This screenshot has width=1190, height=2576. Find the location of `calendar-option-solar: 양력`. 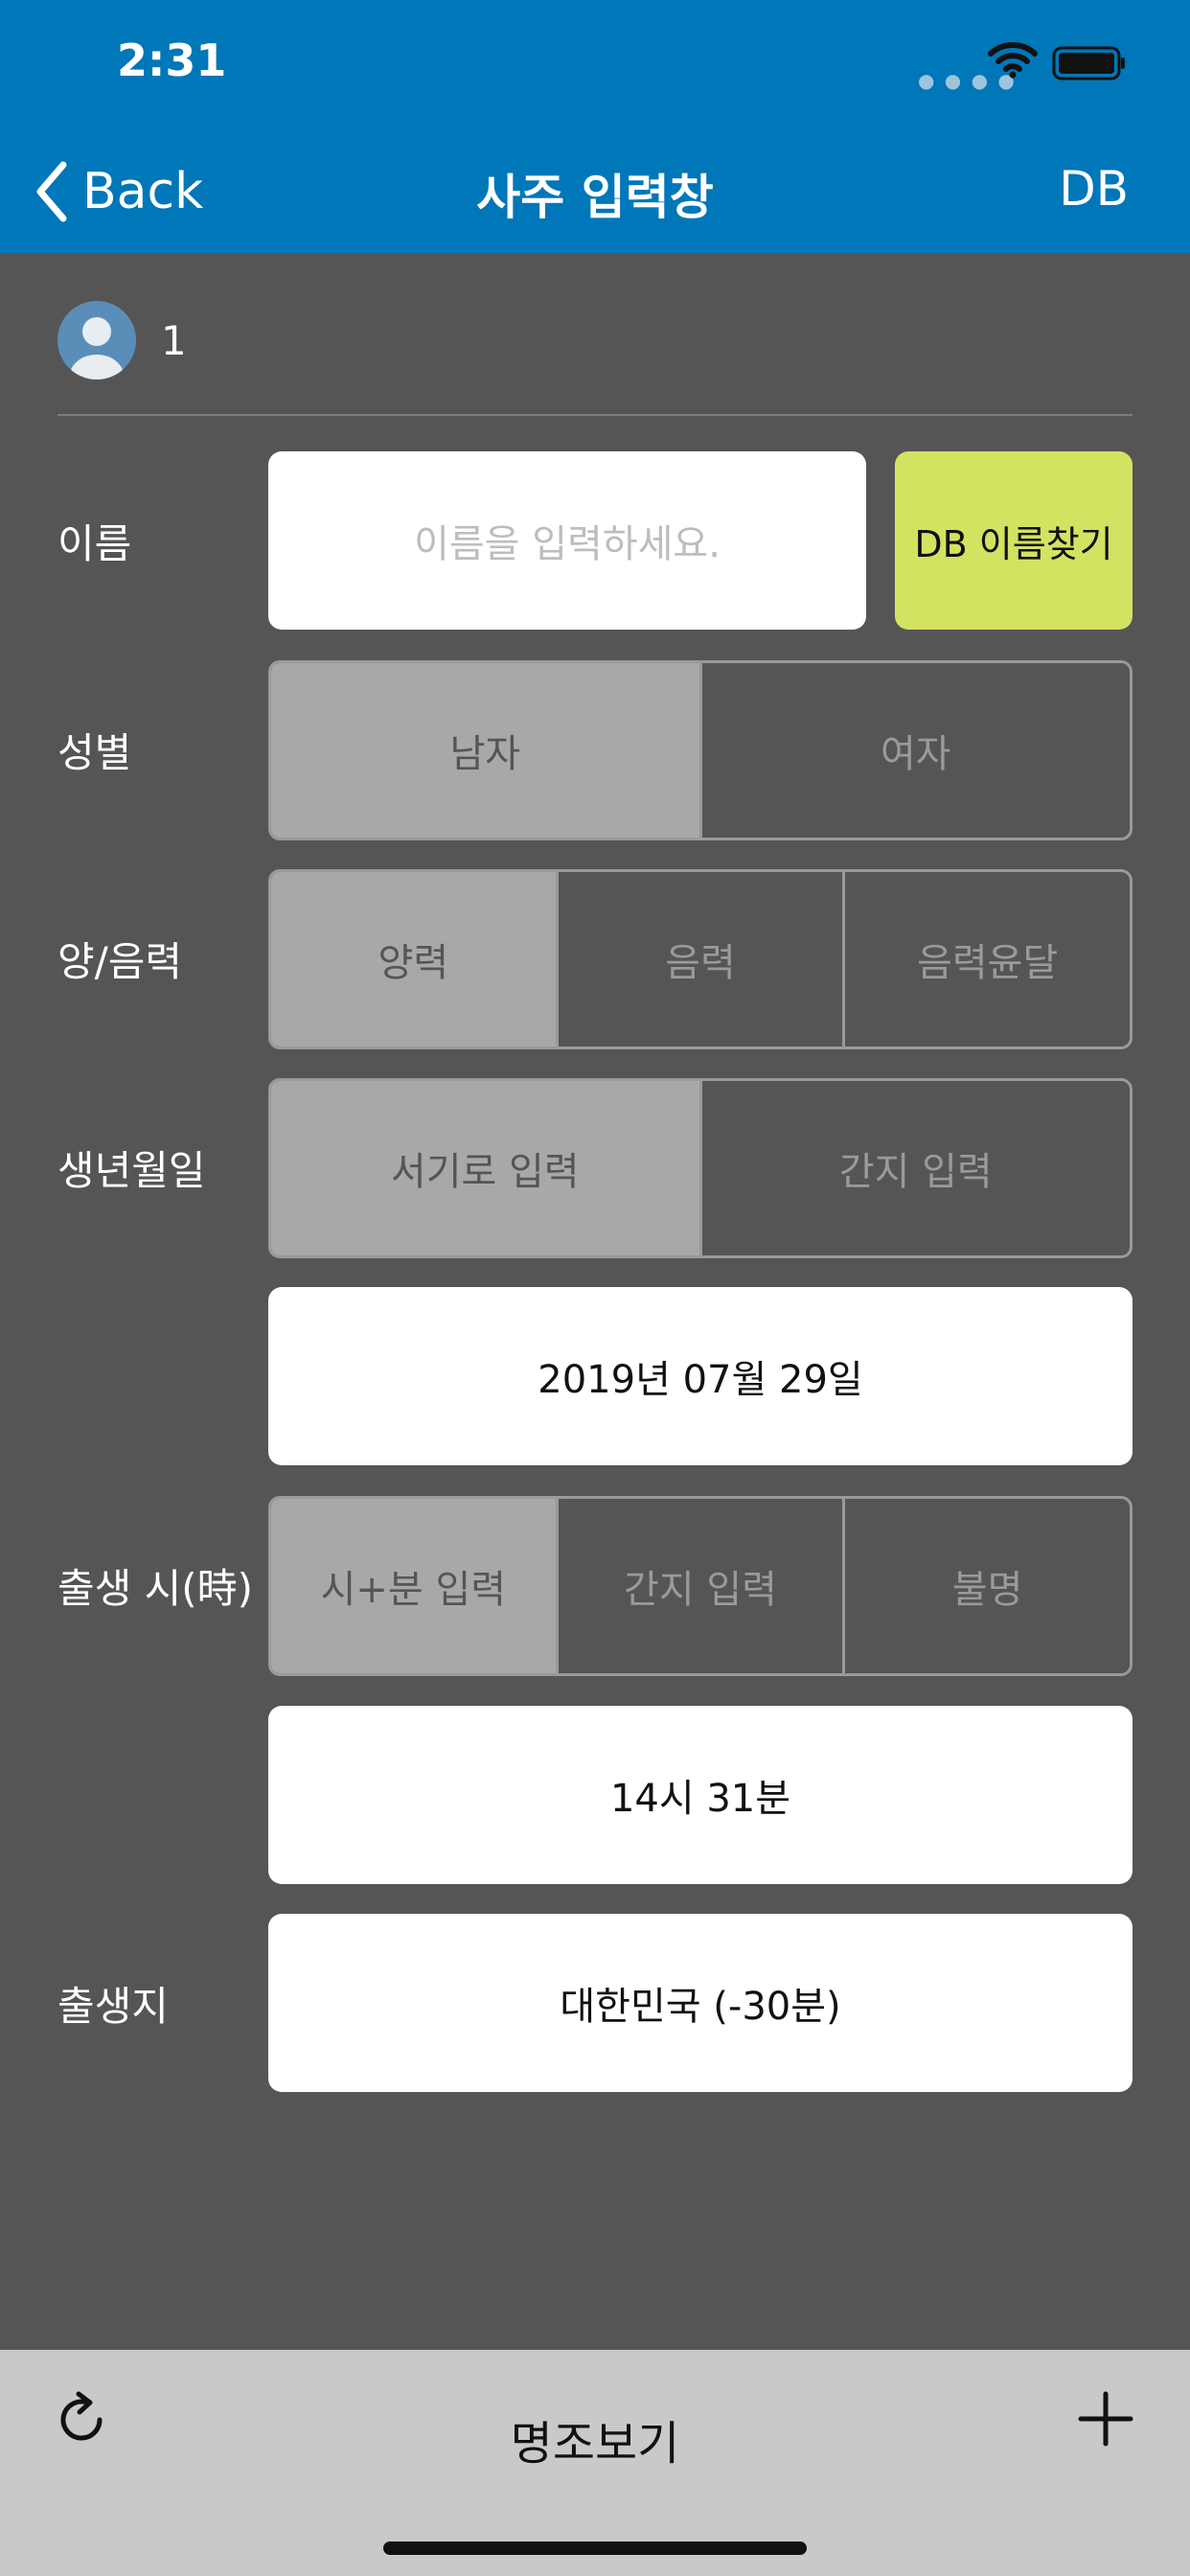

calendar-option-solar: 양력 is located at coordinates (413, 959).